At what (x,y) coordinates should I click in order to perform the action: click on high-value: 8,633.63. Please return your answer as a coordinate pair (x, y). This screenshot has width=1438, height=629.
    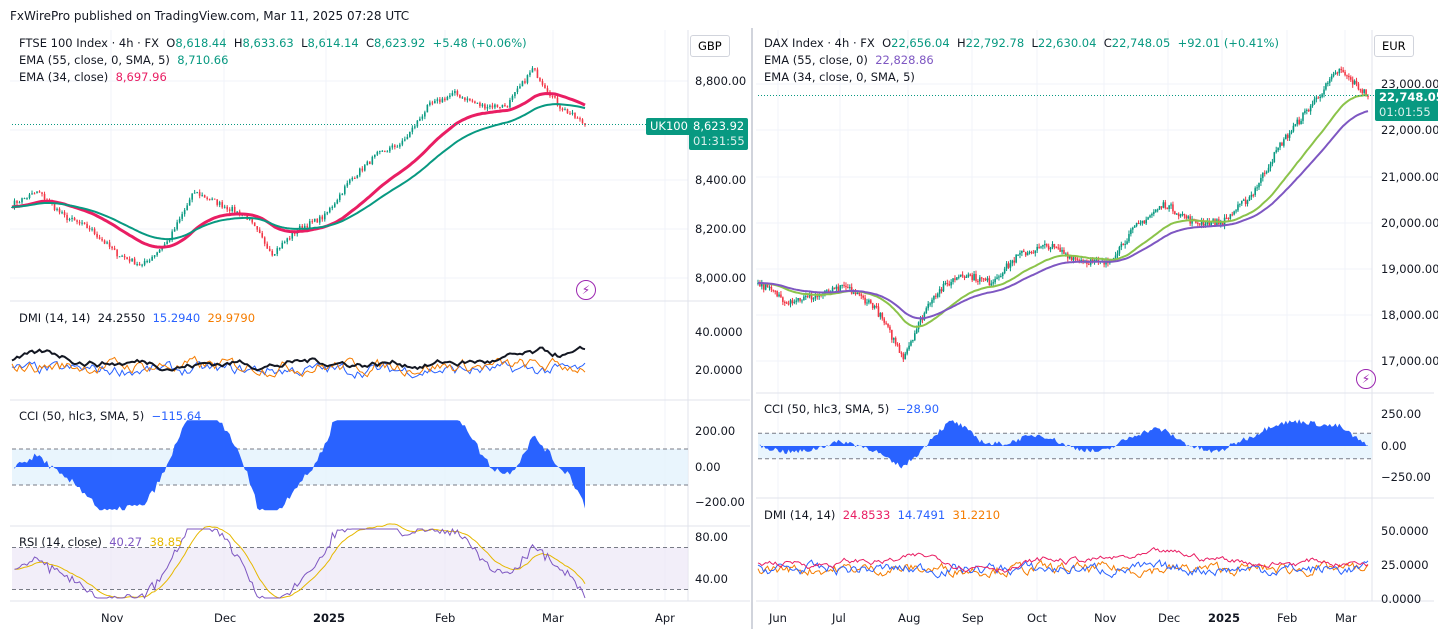
    Looking at the image, I should click on (268, 43).